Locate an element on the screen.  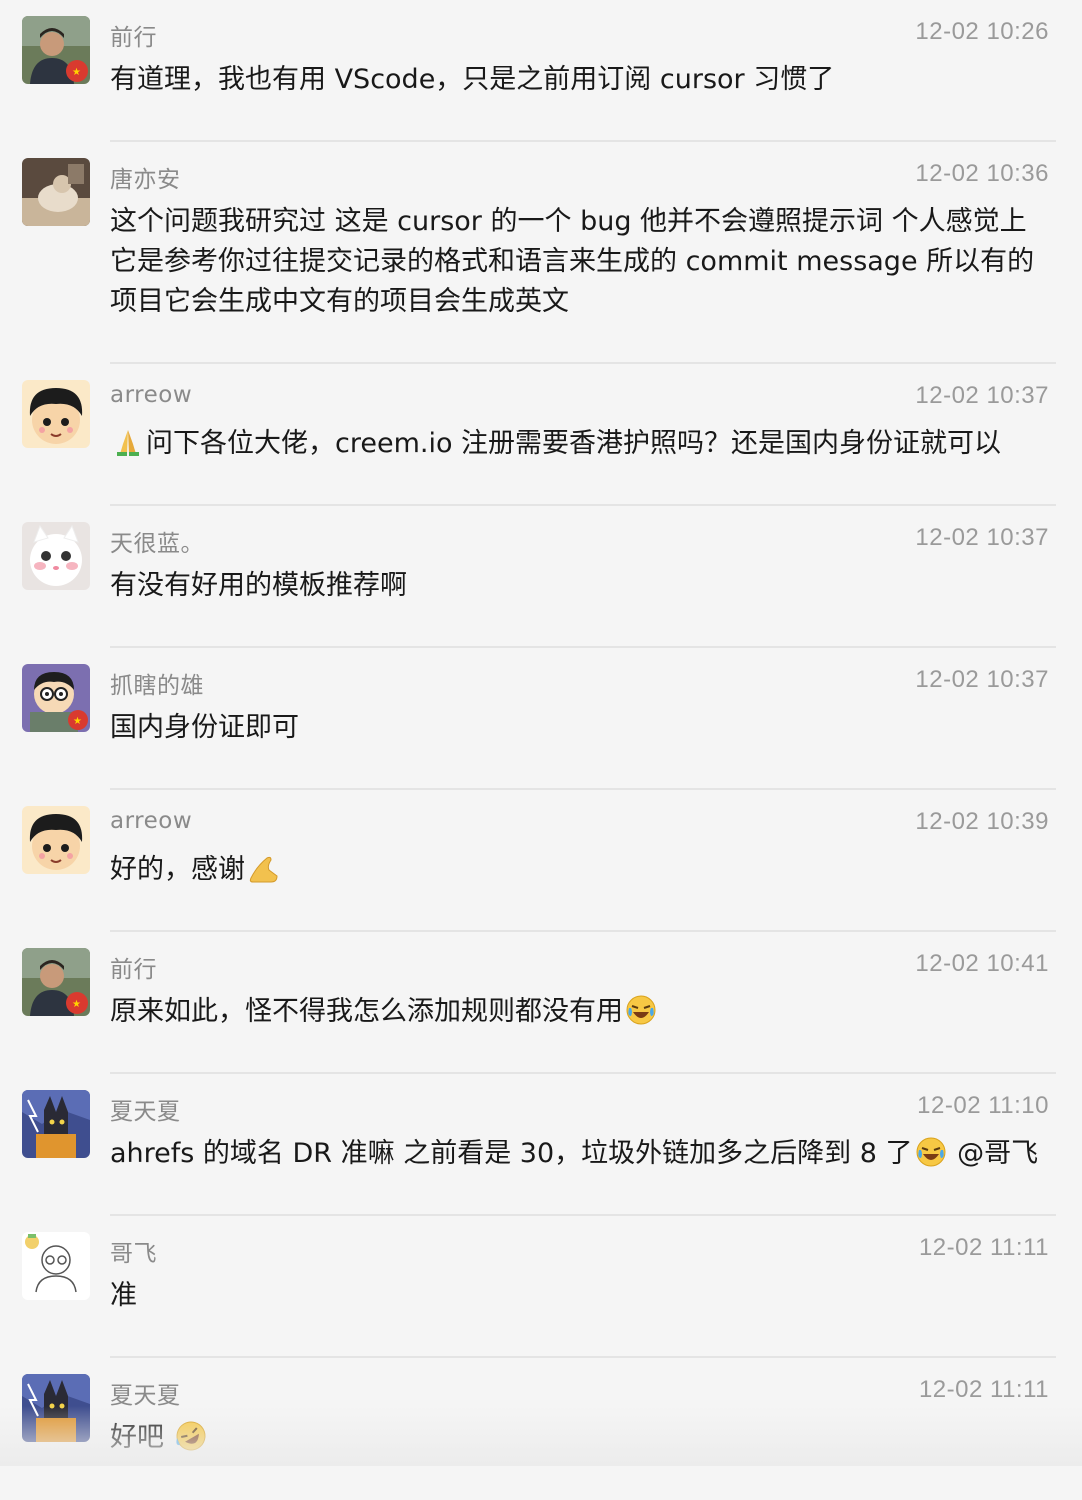
message-time: 12-02 10:26 is located at coordinates (982, 31).